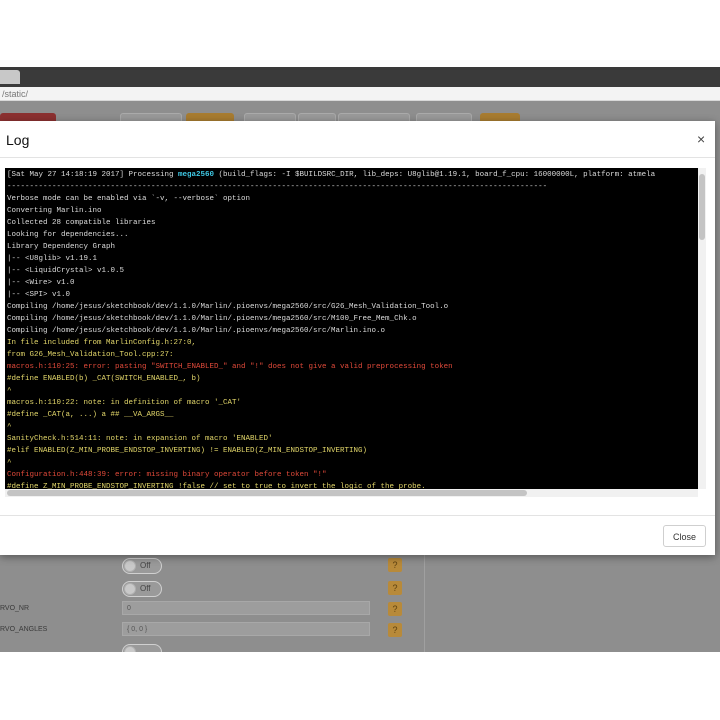  What do you see at coordinates (142, 648) in the screenshot?
I see `off-toggle` at bounding box center [142, 648].